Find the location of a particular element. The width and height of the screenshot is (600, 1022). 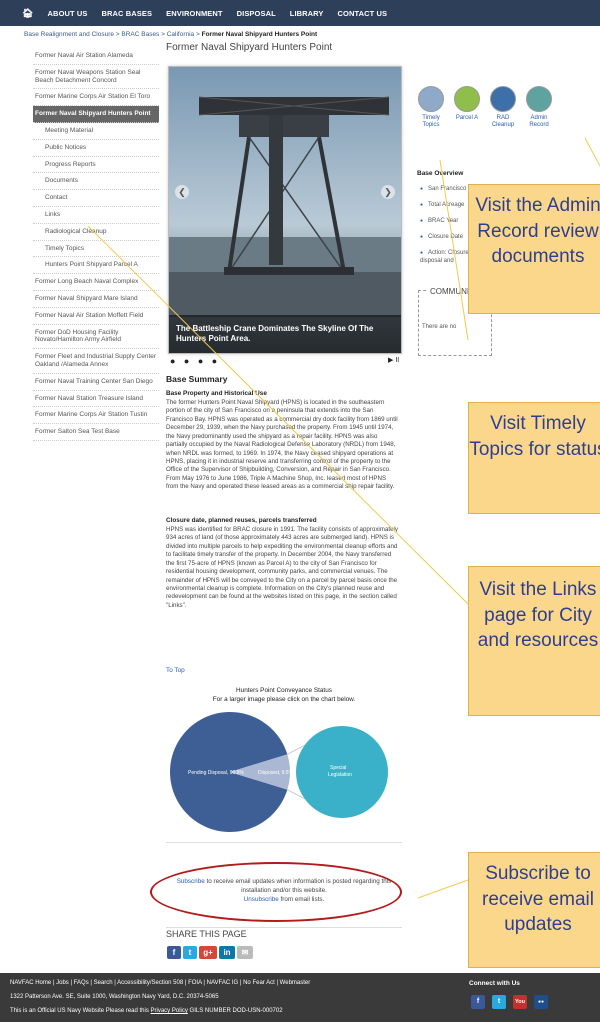

twitter-icon: t is located at coordinates (499, 1002).